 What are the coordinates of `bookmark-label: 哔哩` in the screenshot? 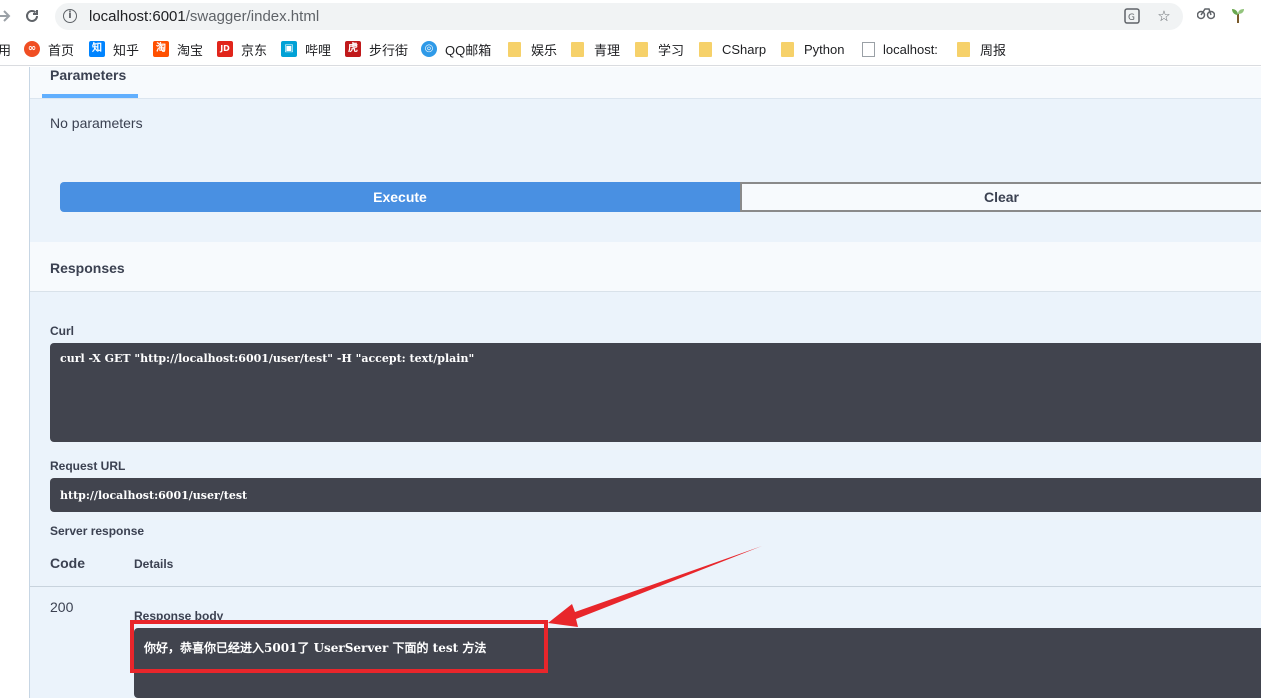 It's located at (318, 50).